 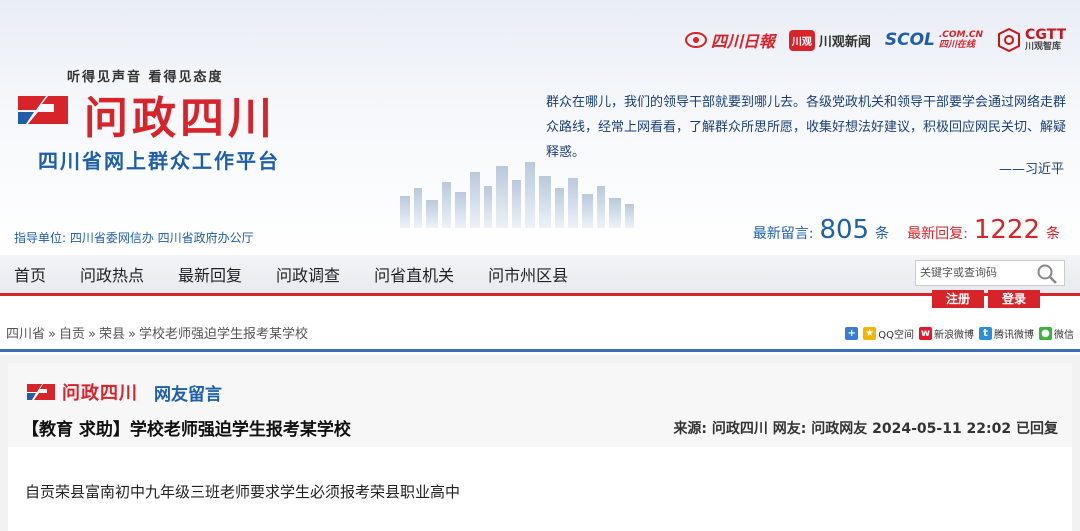 I want to click on partner-cgtt-cn: 川观智库, so click(x=1043, y=46).